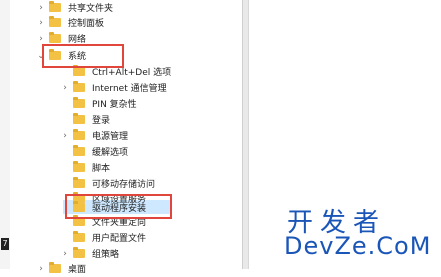  Describe the element at coordinates (91, 9) in the screenshot. I see `tree-item-label: 共享文件夹` at that location.